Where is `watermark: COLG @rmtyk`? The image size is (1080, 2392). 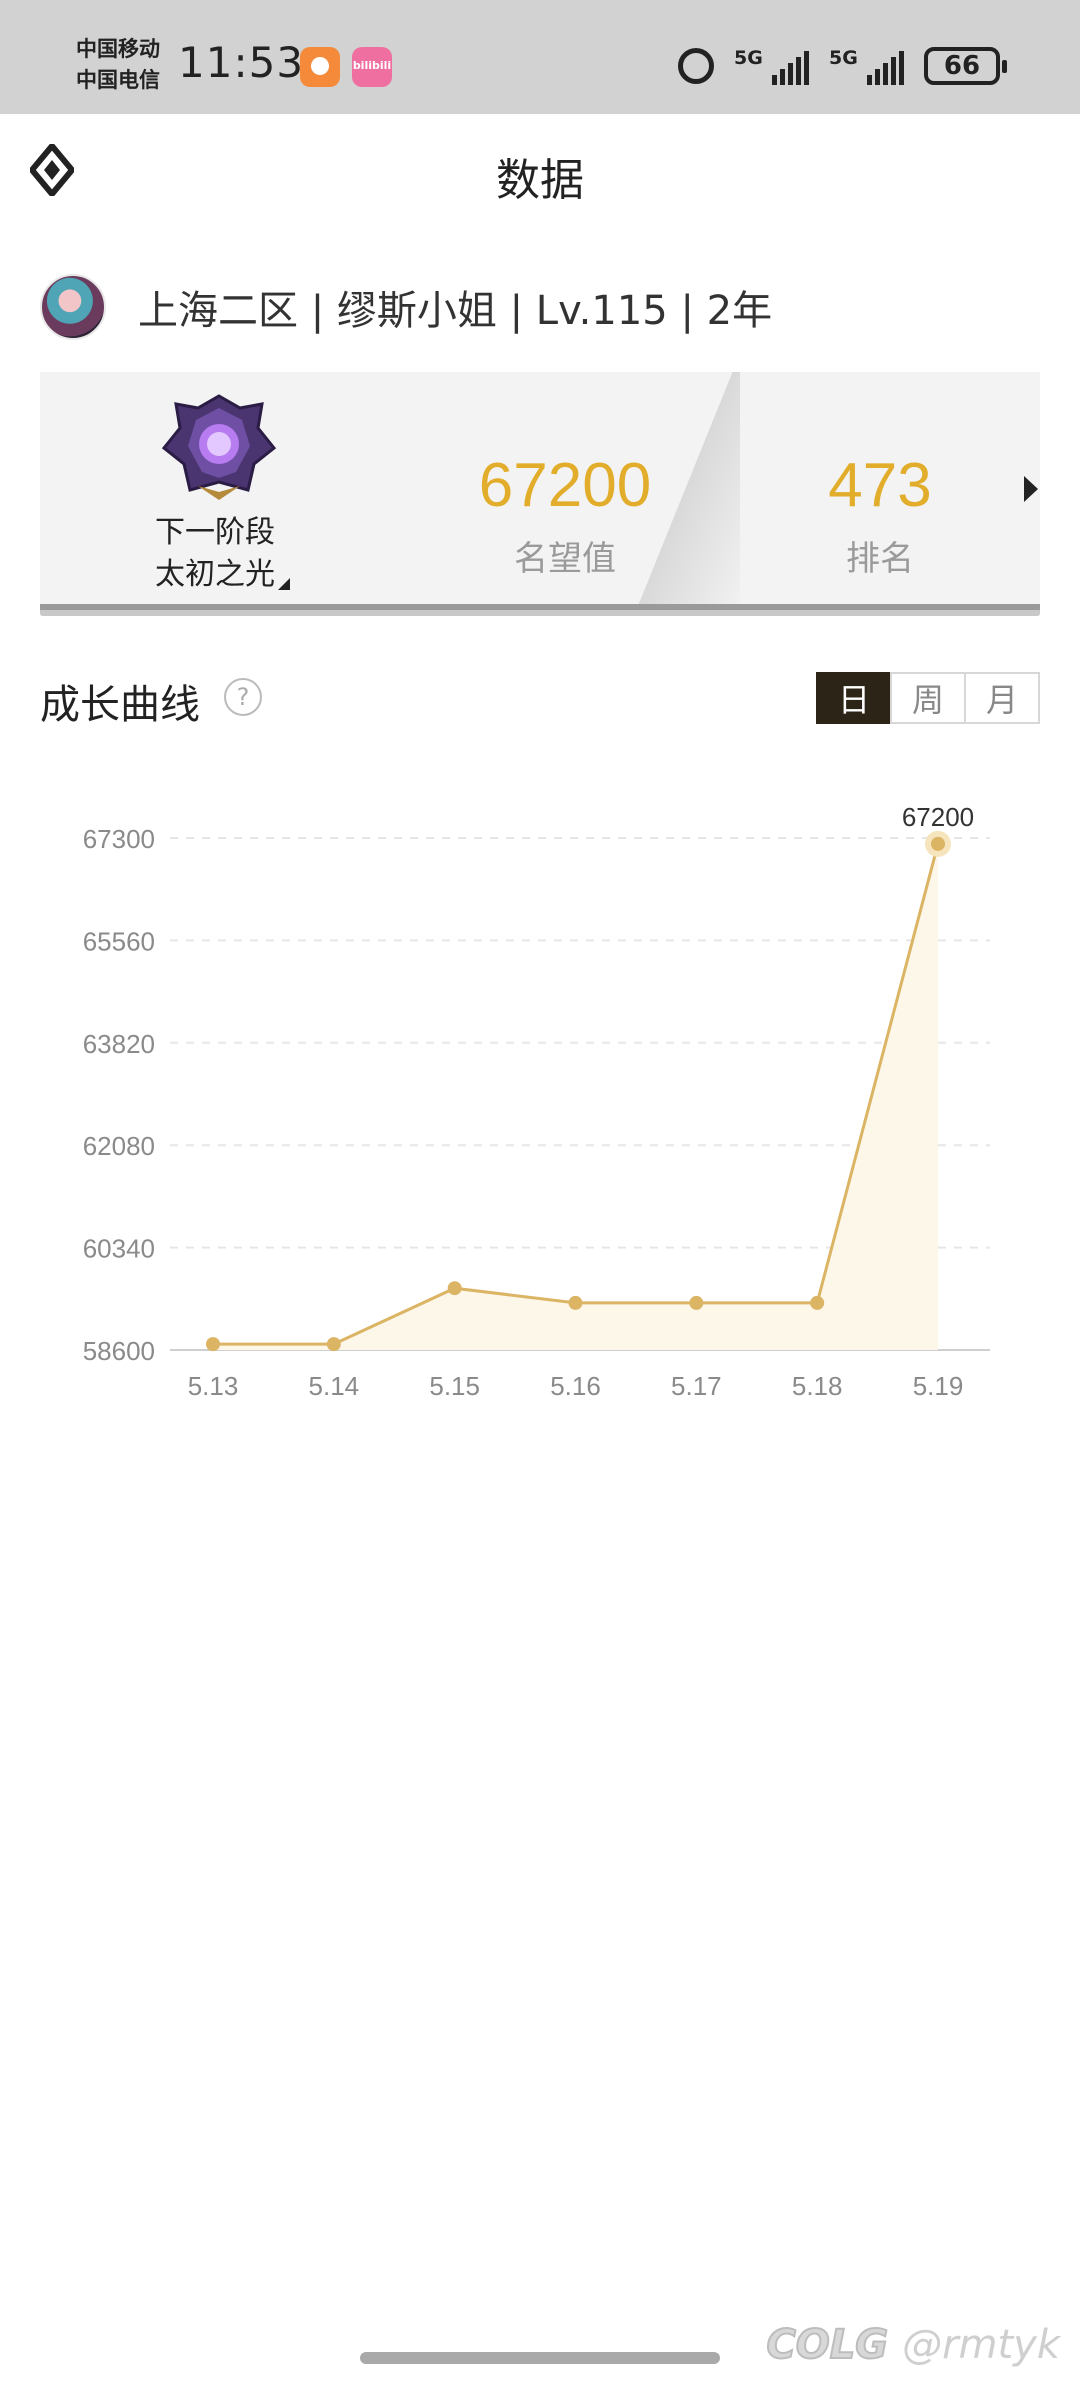 watermark: COLG @rmtyk is located at coordinates (912, 2345).